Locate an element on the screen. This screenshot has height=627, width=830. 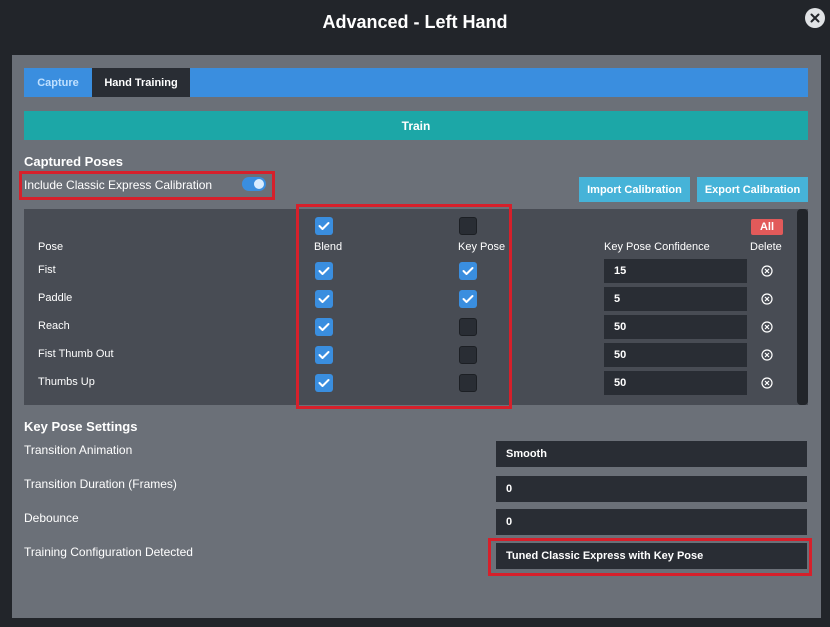
transition-duration-label: Transition Duration (Frames) is located at coordinates (100, 484).